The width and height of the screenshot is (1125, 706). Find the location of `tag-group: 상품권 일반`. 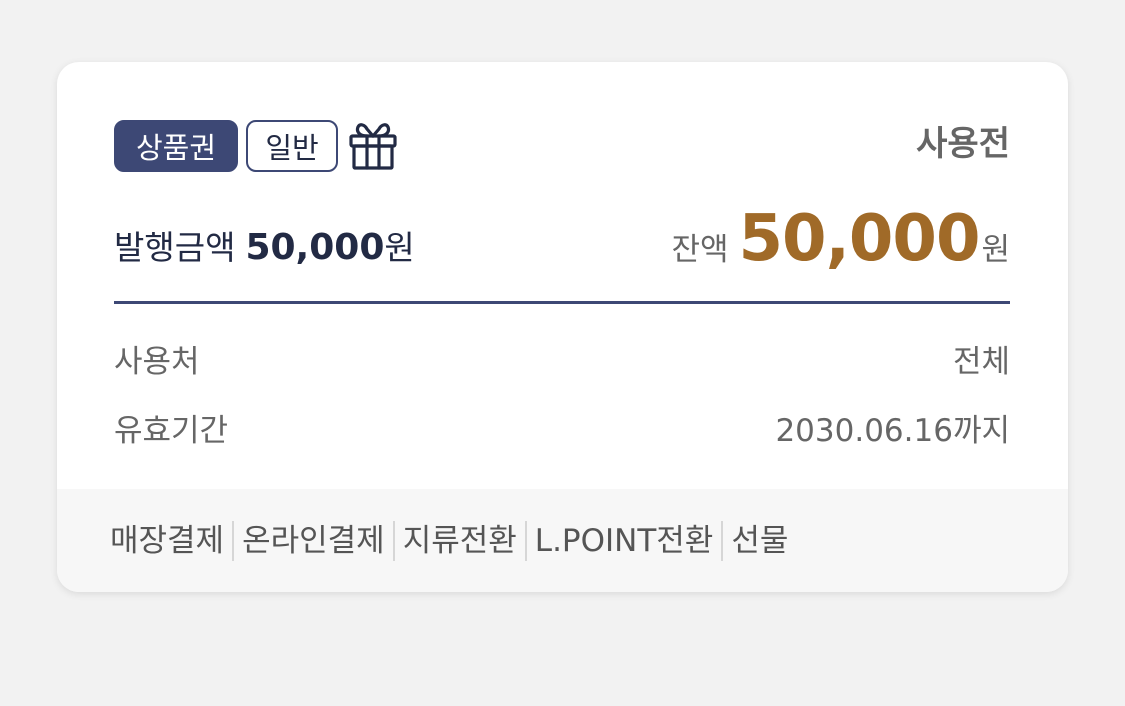

tag-group: 상품권 일반 is located at coordinates (257, 146).